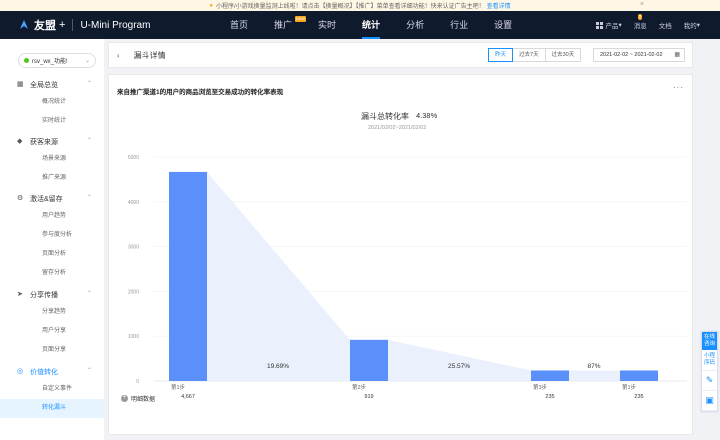 The width and height of the screenshot is (720, 440). Describe the element at coordinates (368, 397) in the screenshot. I see `data-label: 919` at that location.